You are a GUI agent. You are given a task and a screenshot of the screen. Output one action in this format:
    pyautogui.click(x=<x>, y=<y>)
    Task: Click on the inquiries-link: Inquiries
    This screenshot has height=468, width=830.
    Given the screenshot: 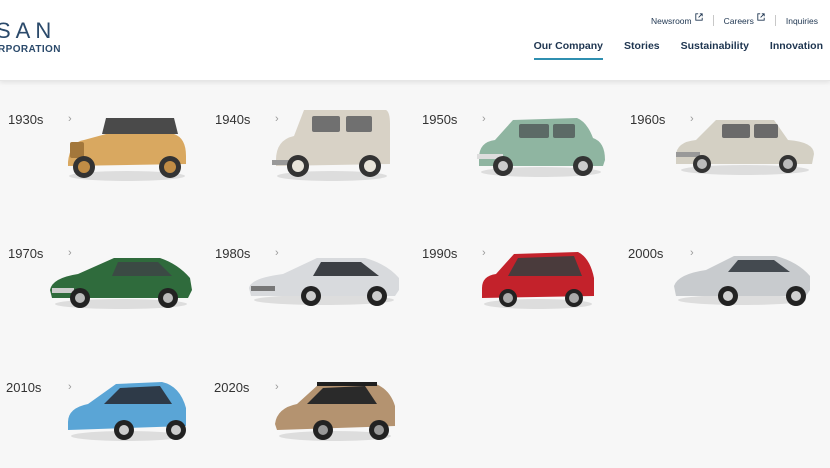 What is the action you would take?
    pyautogui.click(x=802, y=21)
    